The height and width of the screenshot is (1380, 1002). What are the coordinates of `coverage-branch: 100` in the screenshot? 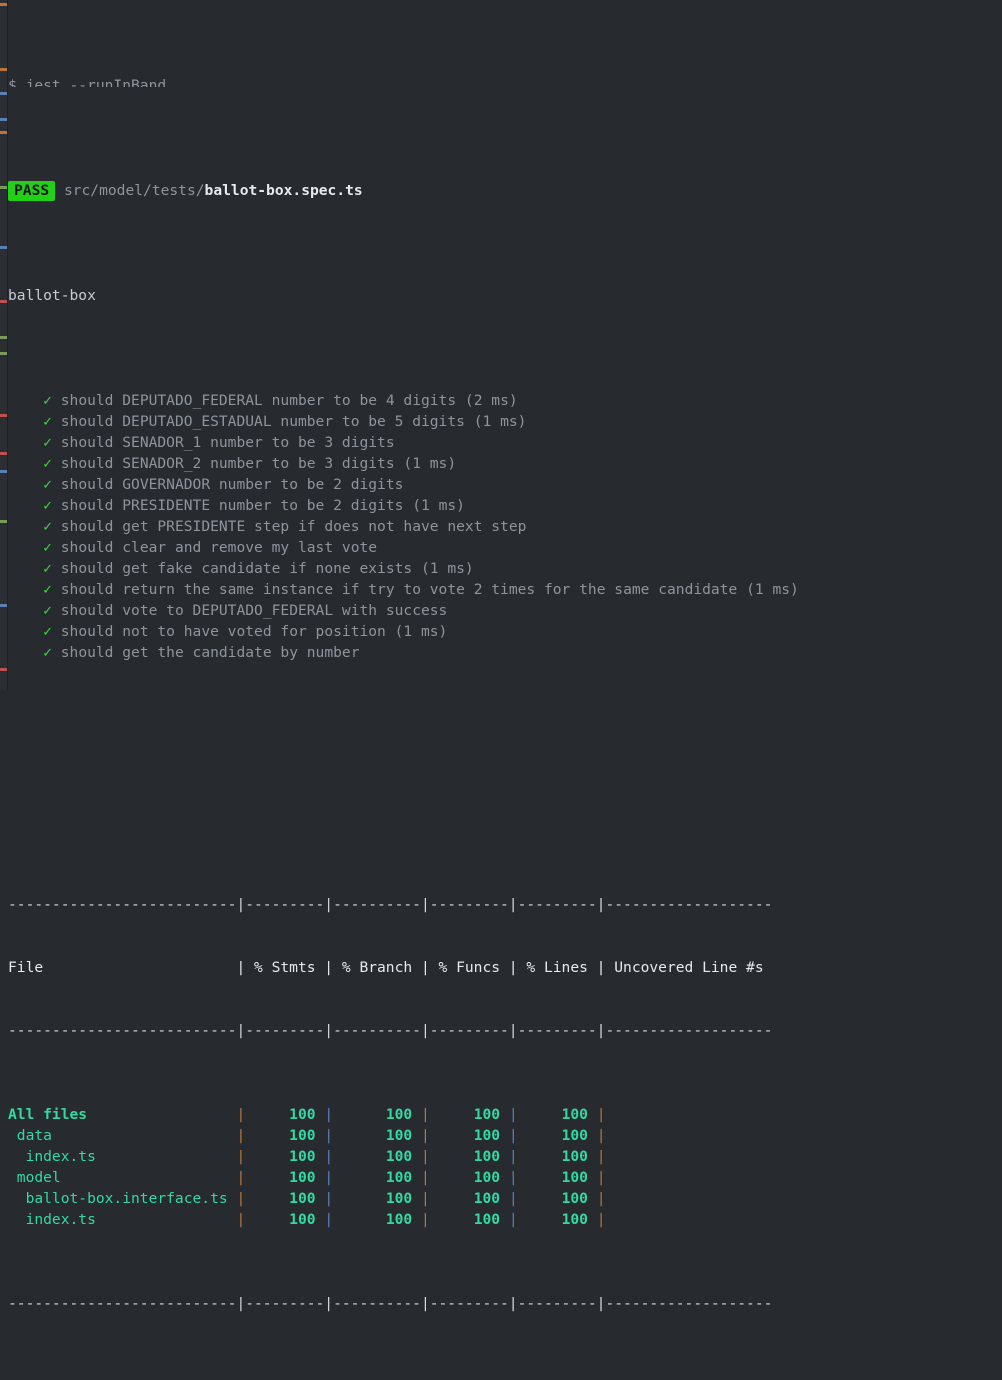 It's located at (373, 1219).